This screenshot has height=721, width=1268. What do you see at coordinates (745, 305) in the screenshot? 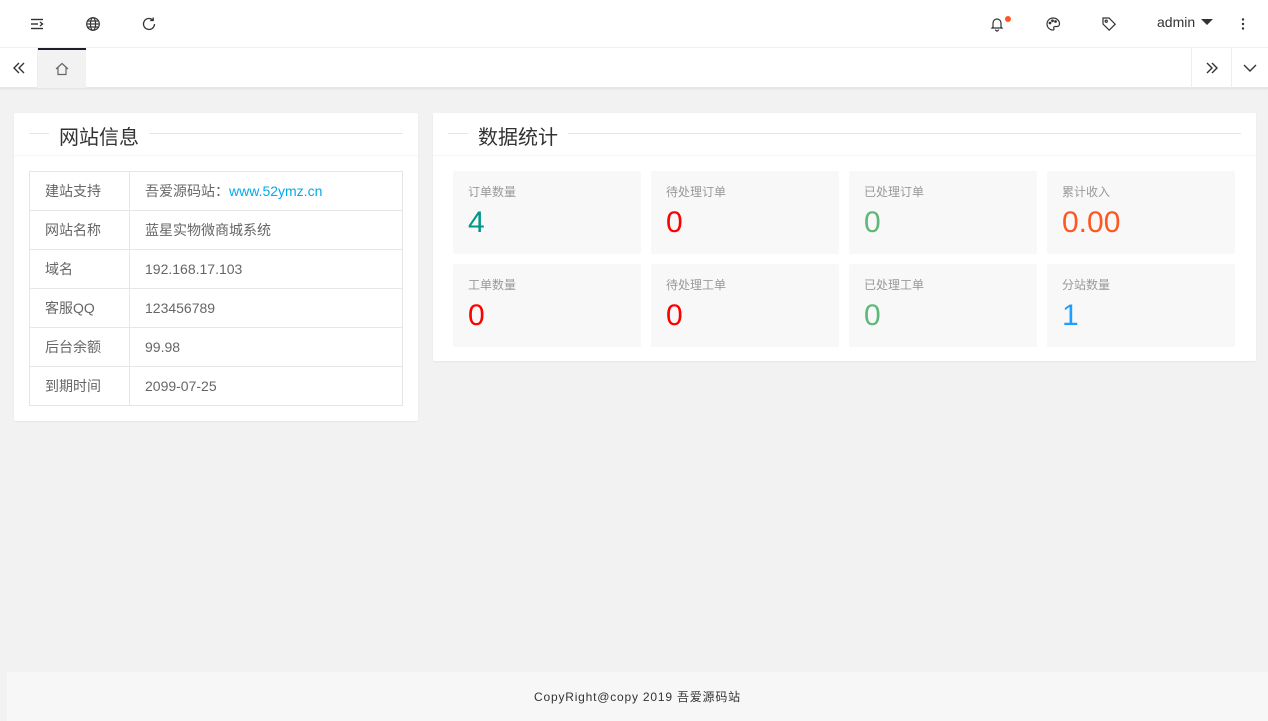
I see `stat-pending-tickets: 待处理工单 0` at bounding box center [745, 305].